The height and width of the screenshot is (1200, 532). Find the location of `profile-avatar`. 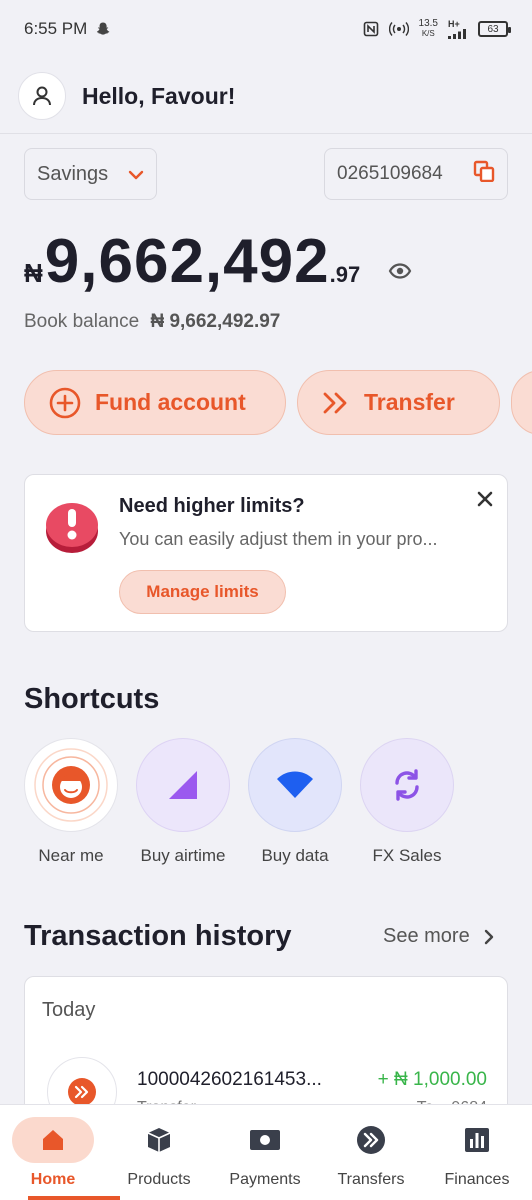

profile-avatar is located at coordinates (42, 96).